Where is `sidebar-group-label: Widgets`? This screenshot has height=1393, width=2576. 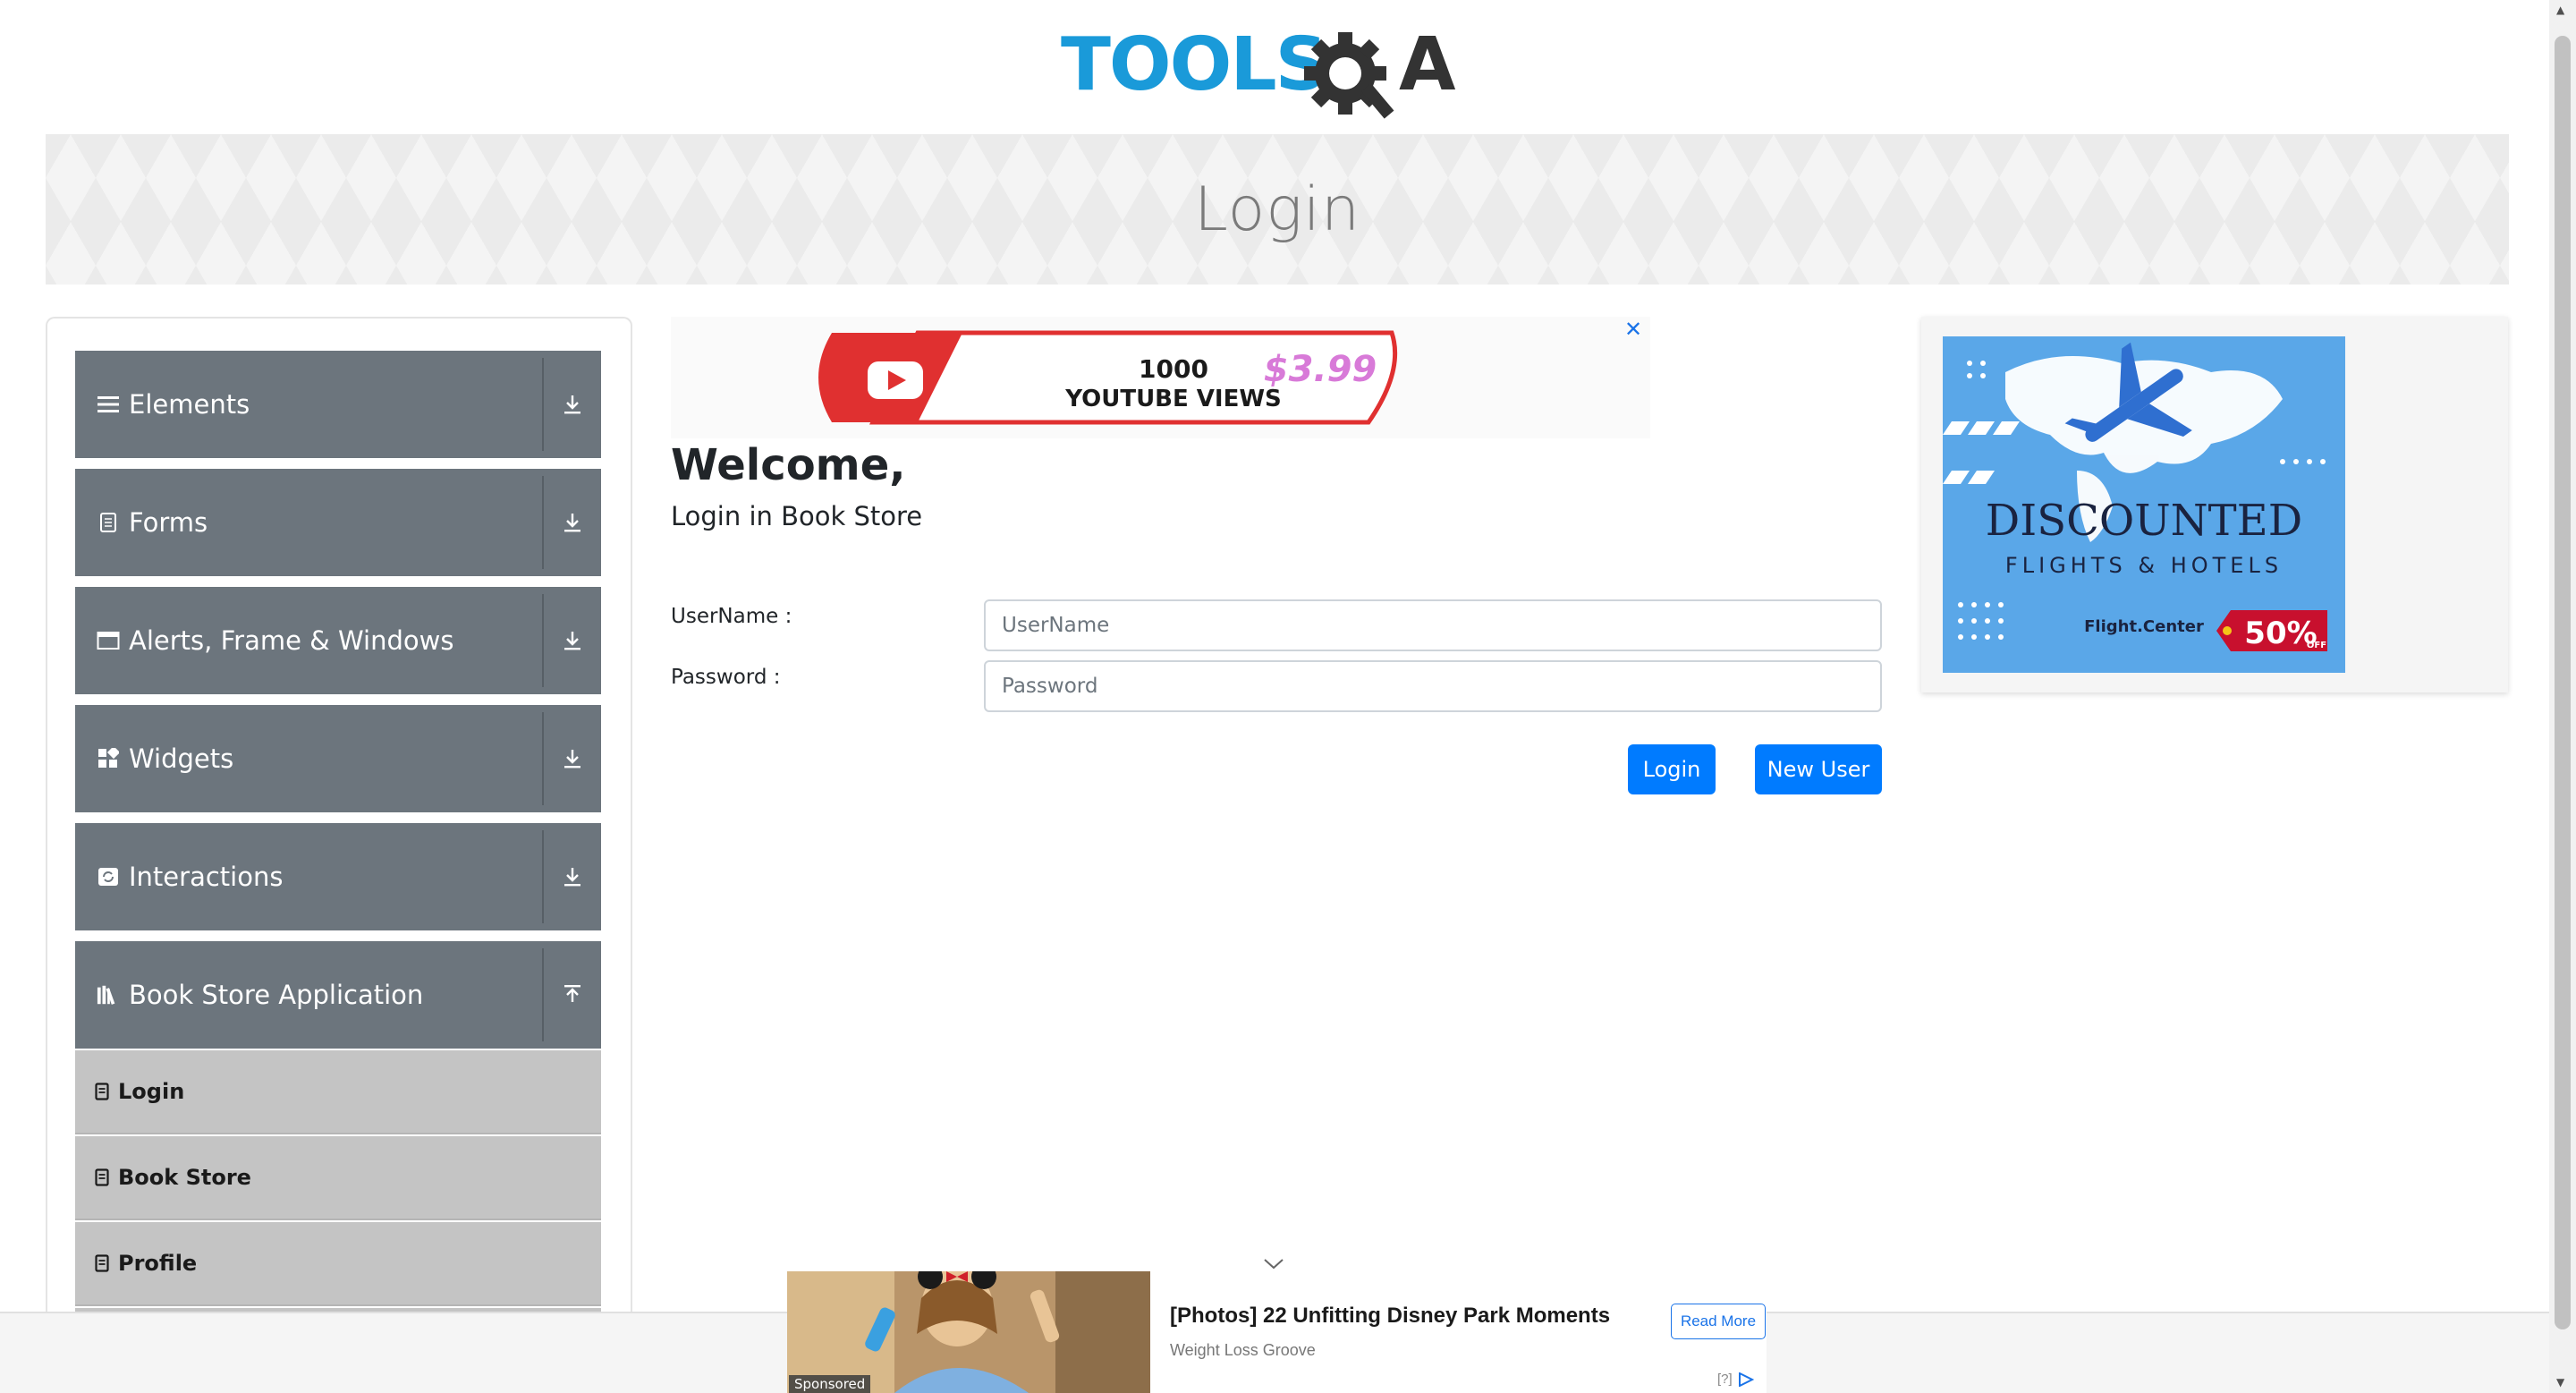 sidebar-group-label: Widgets is located at coordinates (181, 758).